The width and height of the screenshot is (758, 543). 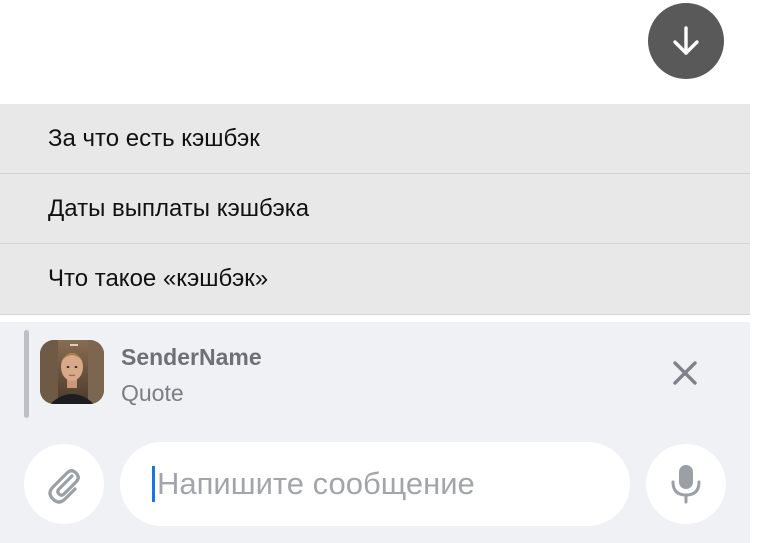 I want to click on message-input, so click(x=377, y=484).